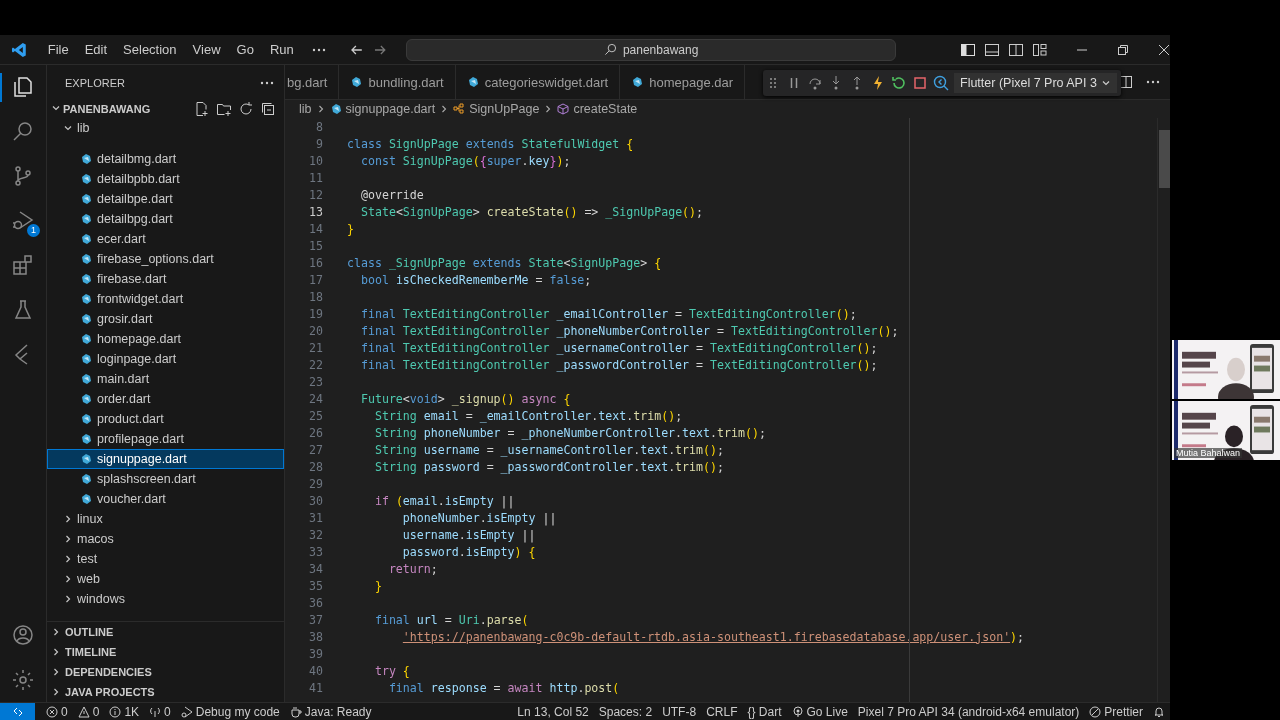  I want to click on line-number: 11, so click(315, 177).